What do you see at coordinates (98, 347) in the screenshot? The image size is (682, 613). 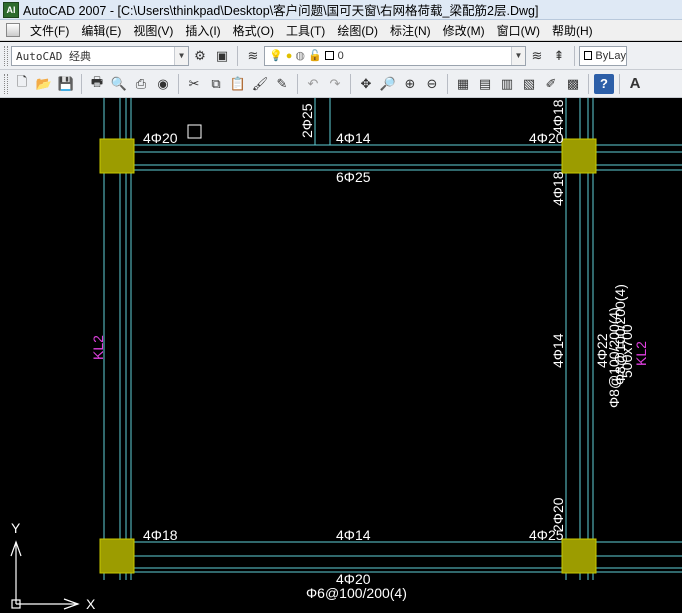 I see `label-left-beam-name: KL2` at bounding box center [98, 347].